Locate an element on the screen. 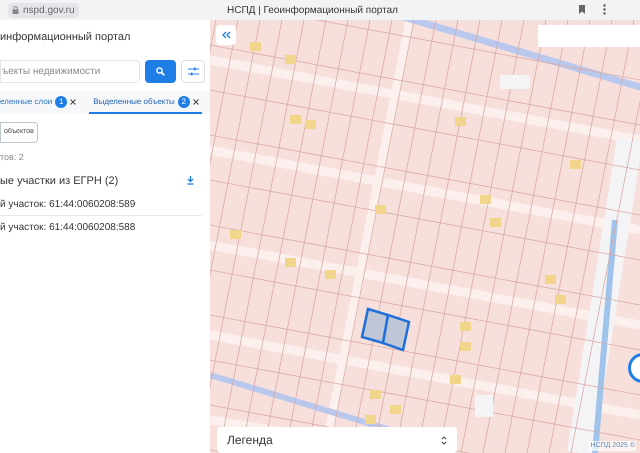 This screenshot has height=453, width=640. panel-title: информационный портал is located at coordinates (66, 37).